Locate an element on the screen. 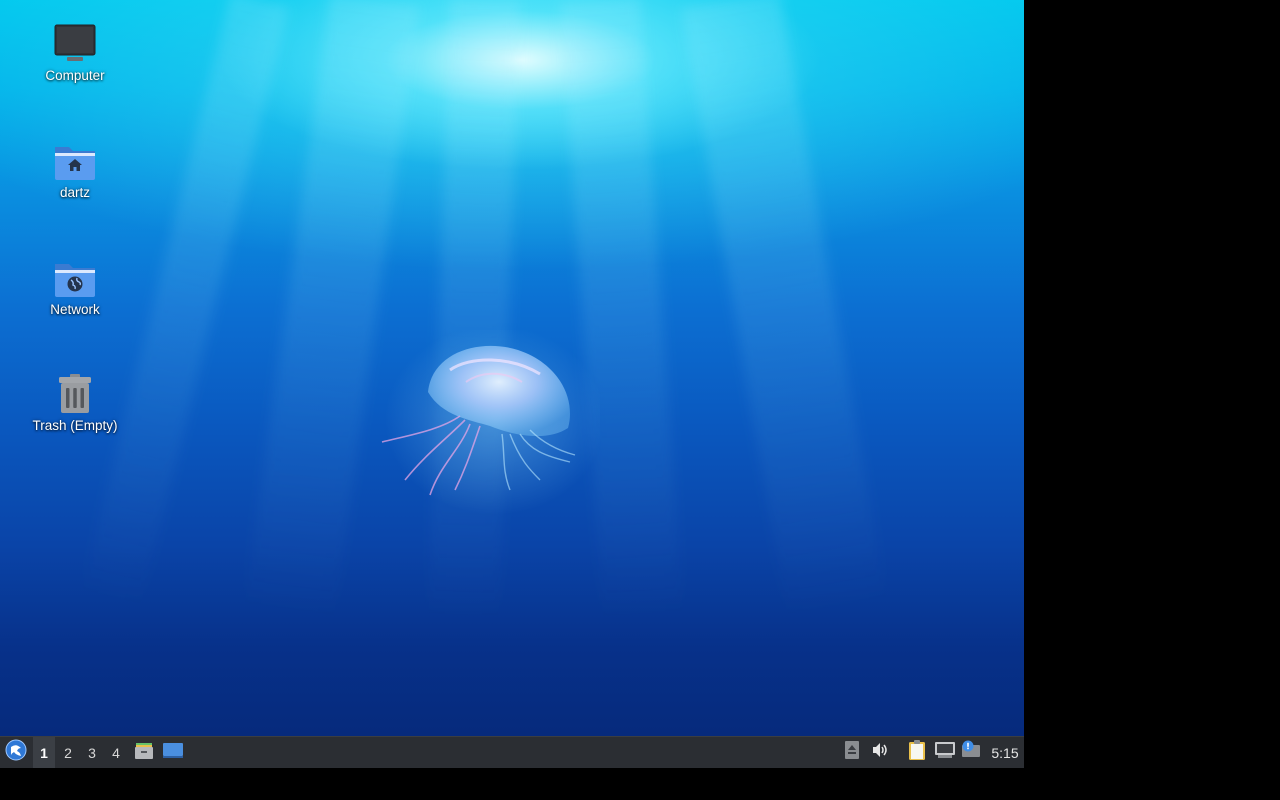 Image resolution: width=1280 pixels, height=800 pixels. workspace-3: 3 is located at coordinates (92, 752).